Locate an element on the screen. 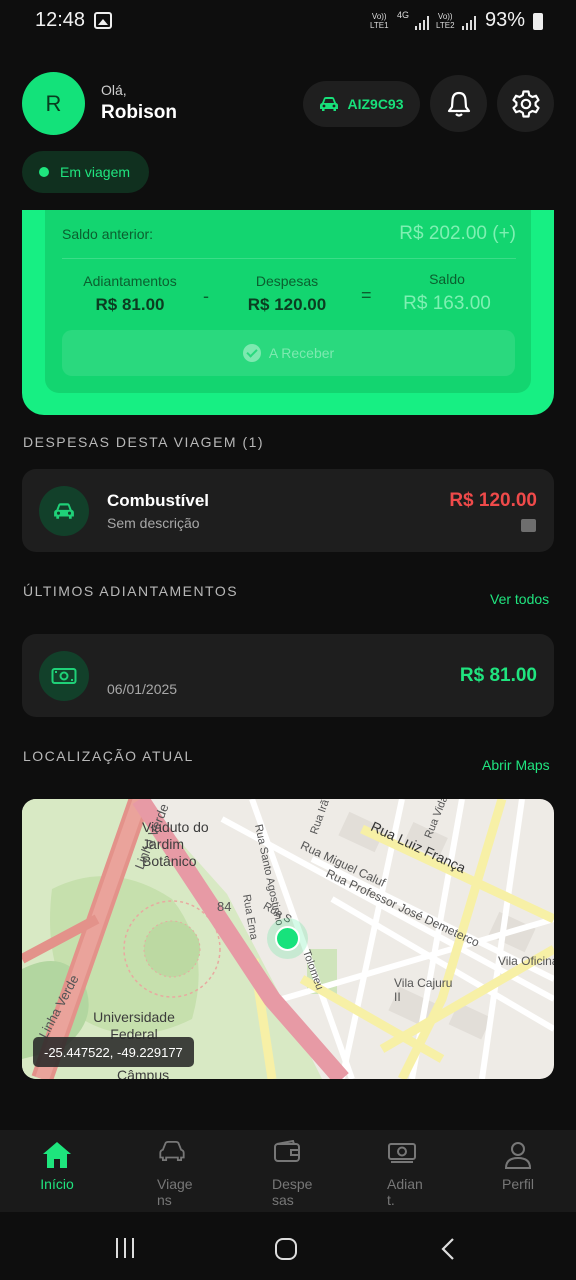 This screenshot has width=576, height=1280. minus-sign: - is located at coordinates (206, 296).